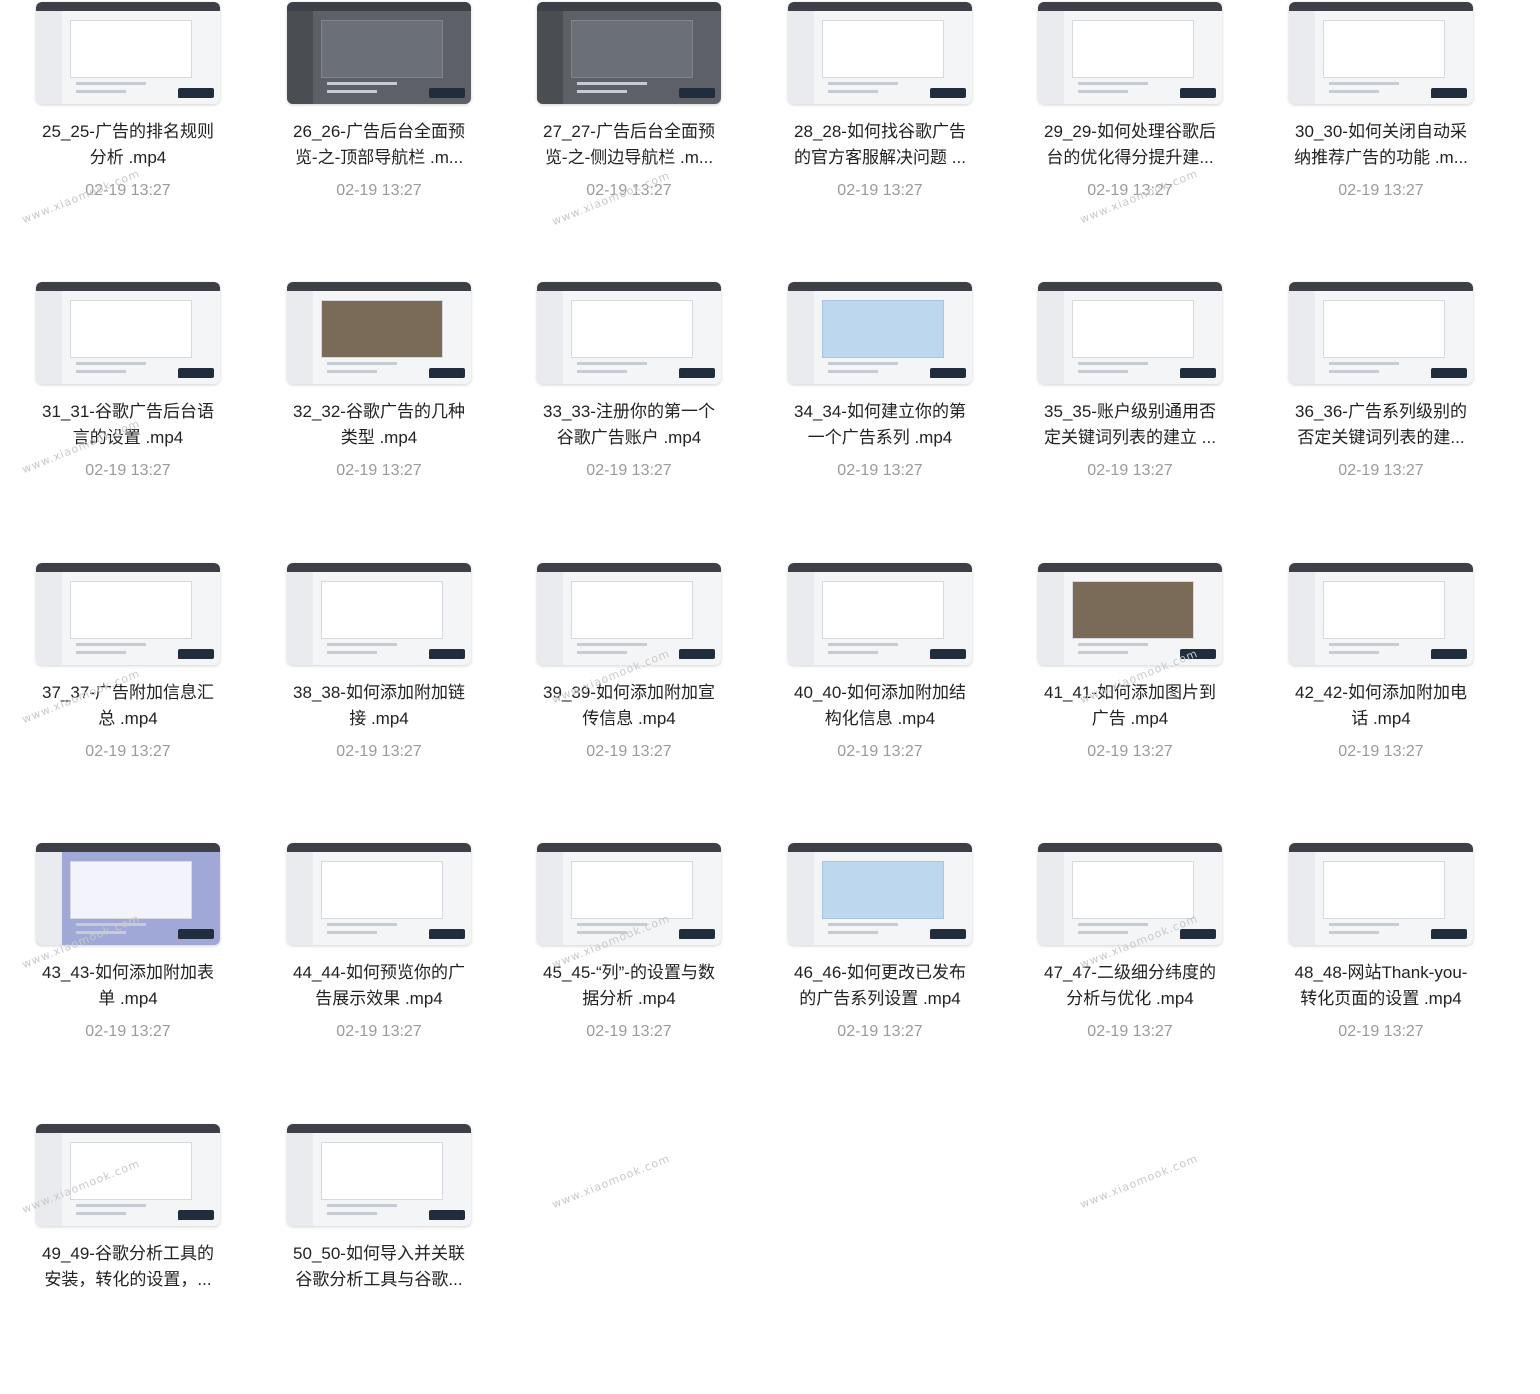 This screenshot has width=1540, height=1394. Describe the element at coordinates (1381, 986) in the screenshot. I see `file-name: 48_48-网站Thank-you- 转化页面的设置 .mp4` at that location.